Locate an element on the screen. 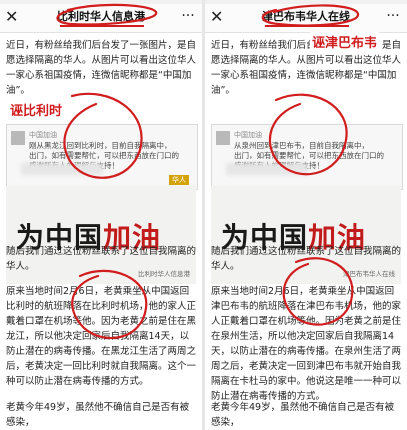 The image size is (407, 430). page-title: 津巴布韦华人在线 is located at coordinates (306, 16).